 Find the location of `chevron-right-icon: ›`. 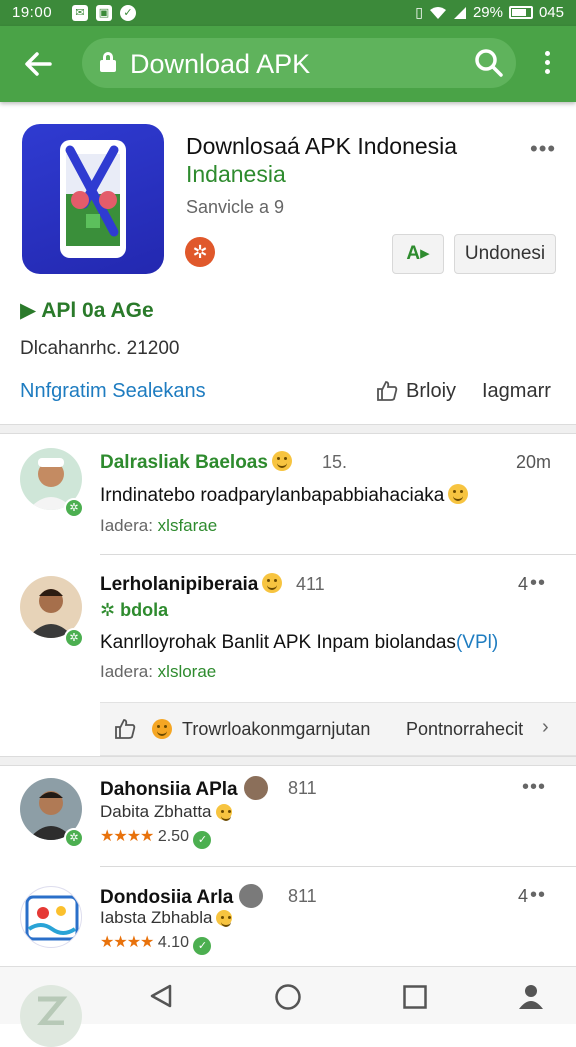

chevron-right-icon: › is located at coordinates (545, 727).